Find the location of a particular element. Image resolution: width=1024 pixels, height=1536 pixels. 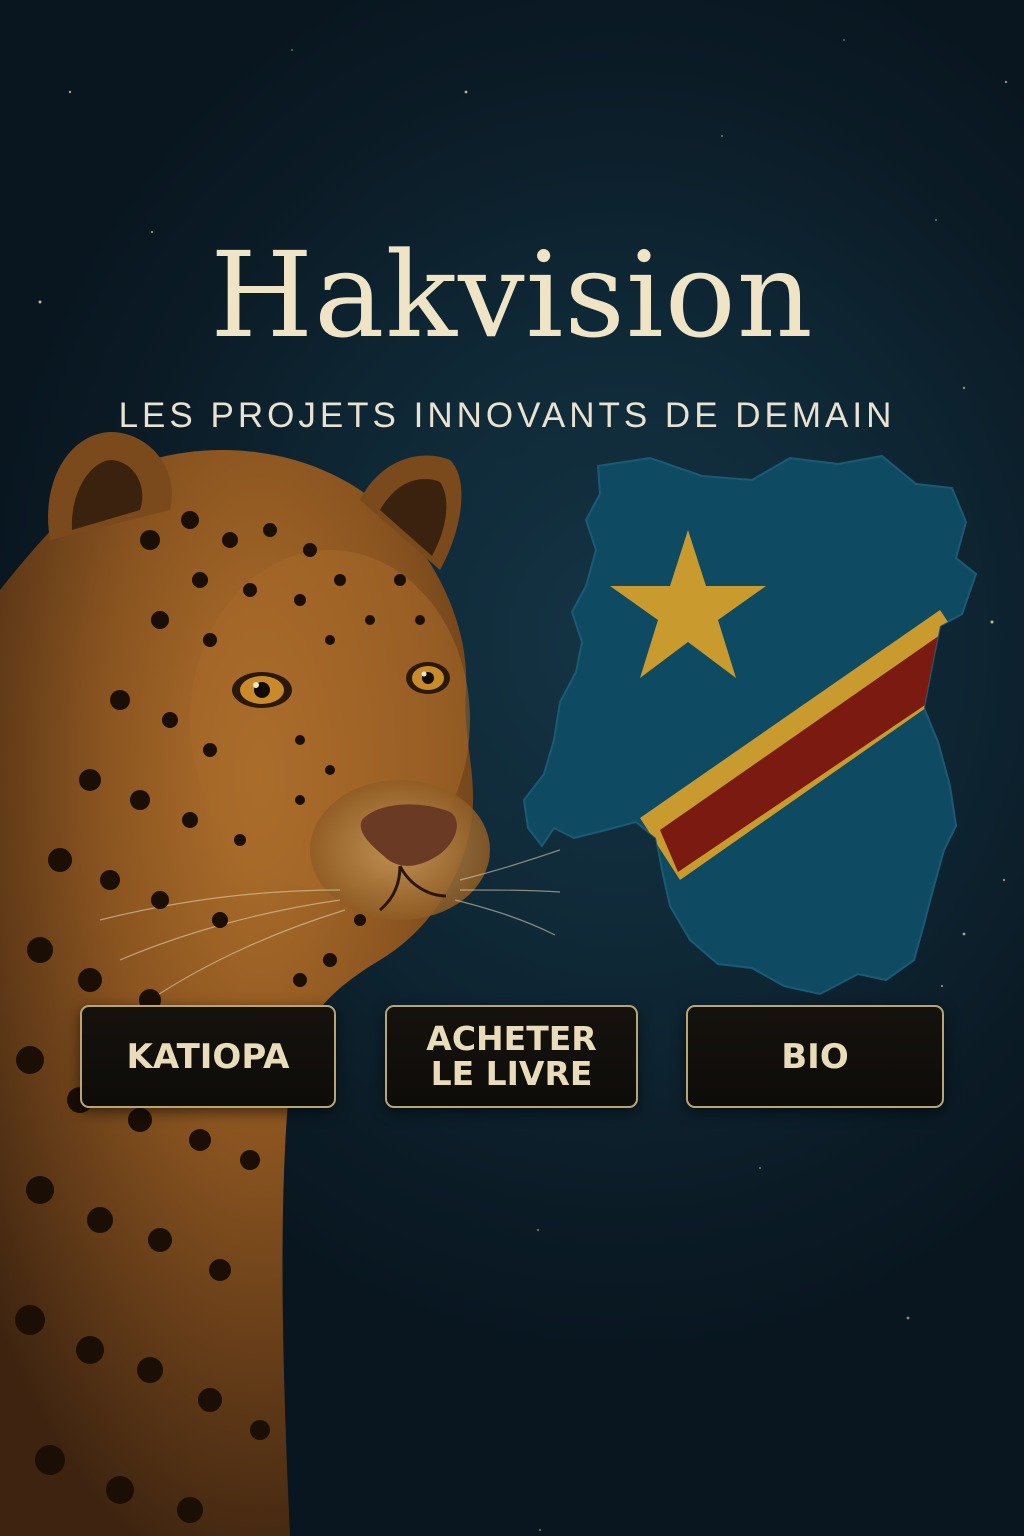

buy-book-button-line2: LE LIVRE is located at coordinates (511, 1073).